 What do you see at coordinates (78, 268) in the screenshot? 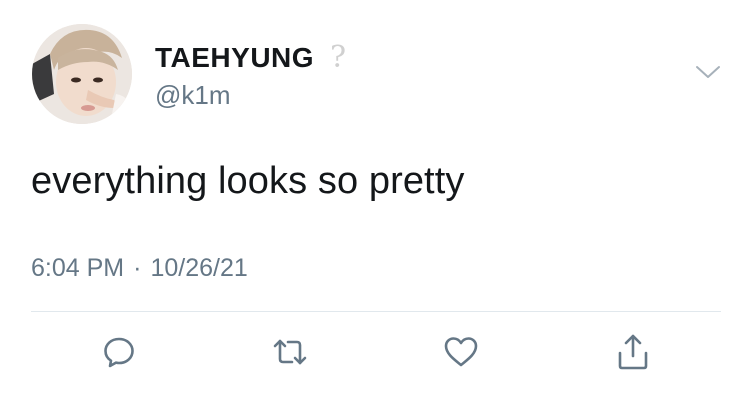
I see `tweet-time: 6:04 PM` at bounding box center [78, 268].